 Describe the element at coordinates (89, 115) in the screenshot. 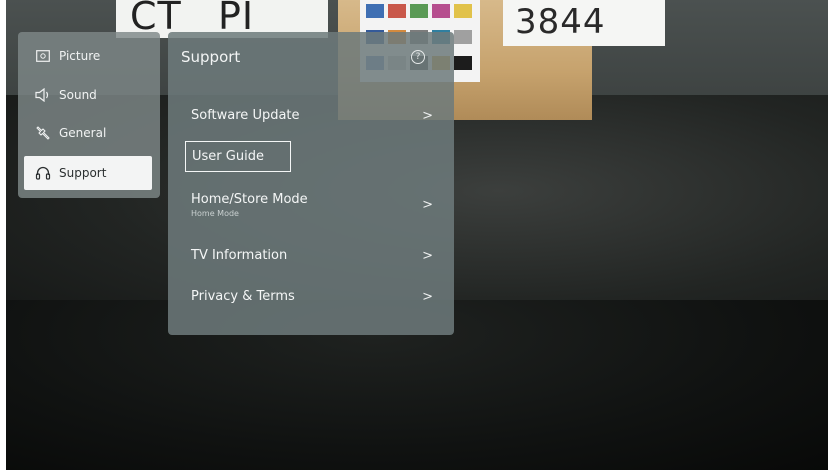

I see `settings-category-menu: Picture Sound General Support` at that location.